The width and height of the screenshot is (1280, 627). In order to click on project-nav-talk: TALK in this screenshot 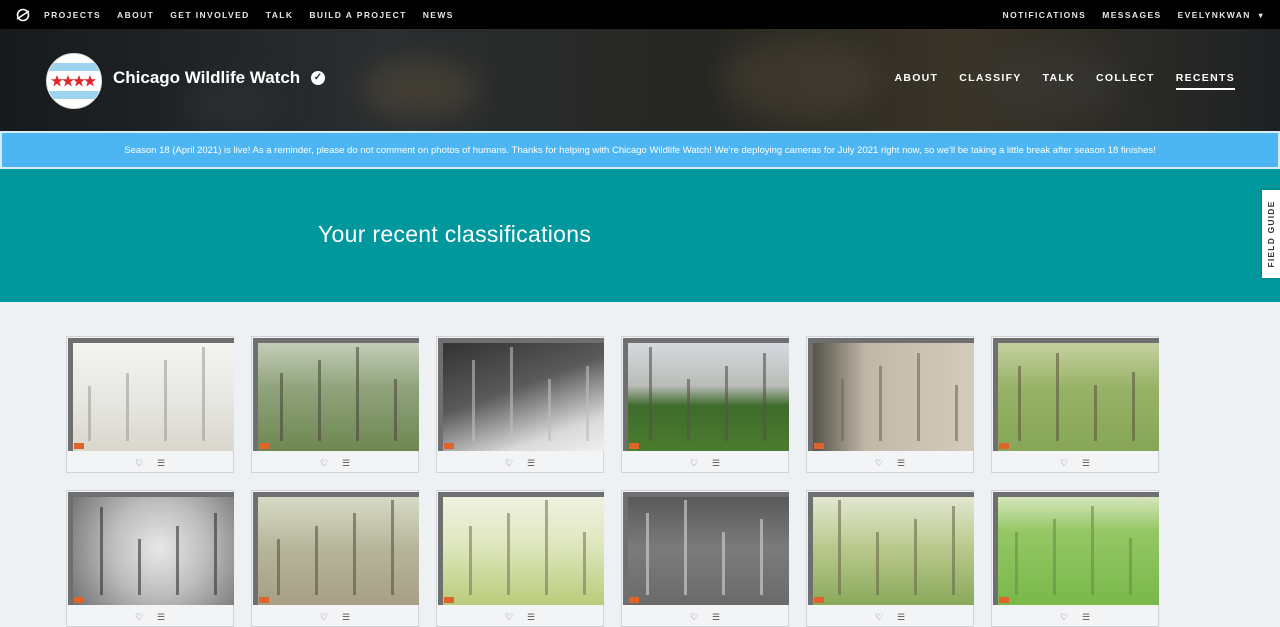, I will do `click(1059, 81)`.